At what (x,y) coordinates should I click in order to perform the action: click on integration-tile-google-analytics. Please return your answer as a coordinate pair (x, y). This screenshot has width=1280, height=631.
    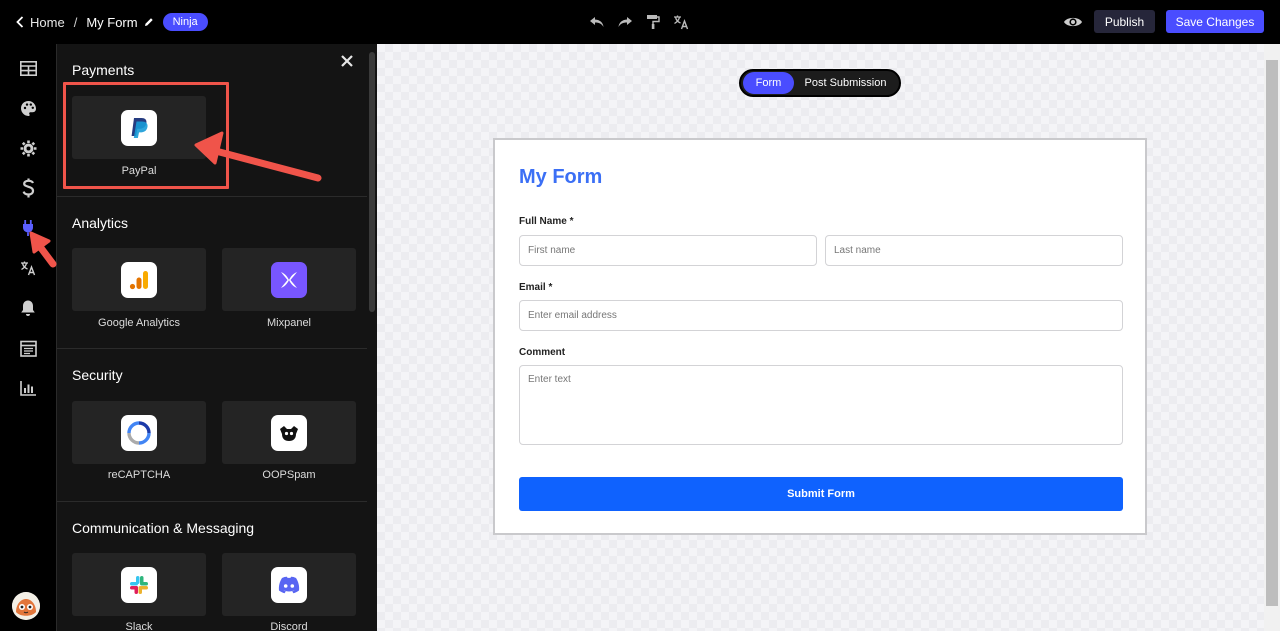
    Looking at the image, I should click on (139, 279).